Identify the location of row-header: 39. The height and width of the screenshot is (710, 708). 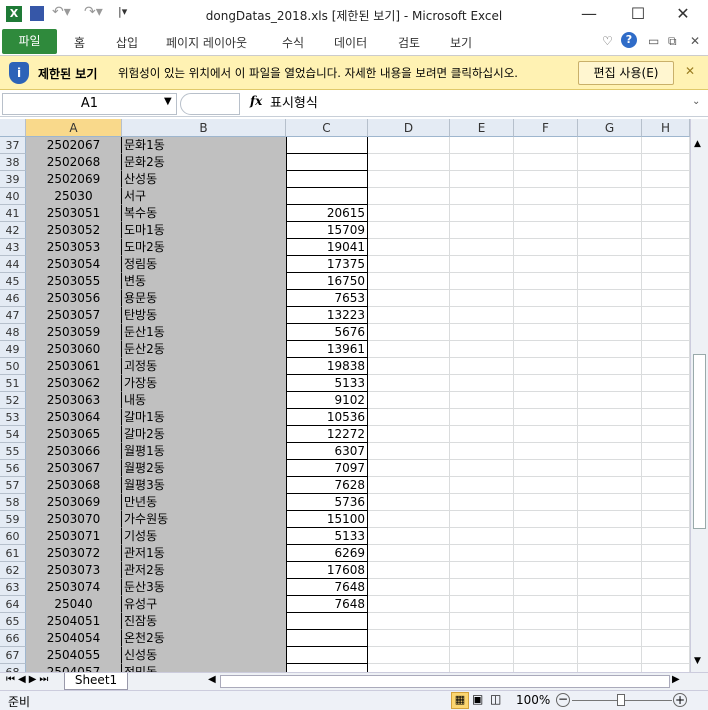
(13, 179).